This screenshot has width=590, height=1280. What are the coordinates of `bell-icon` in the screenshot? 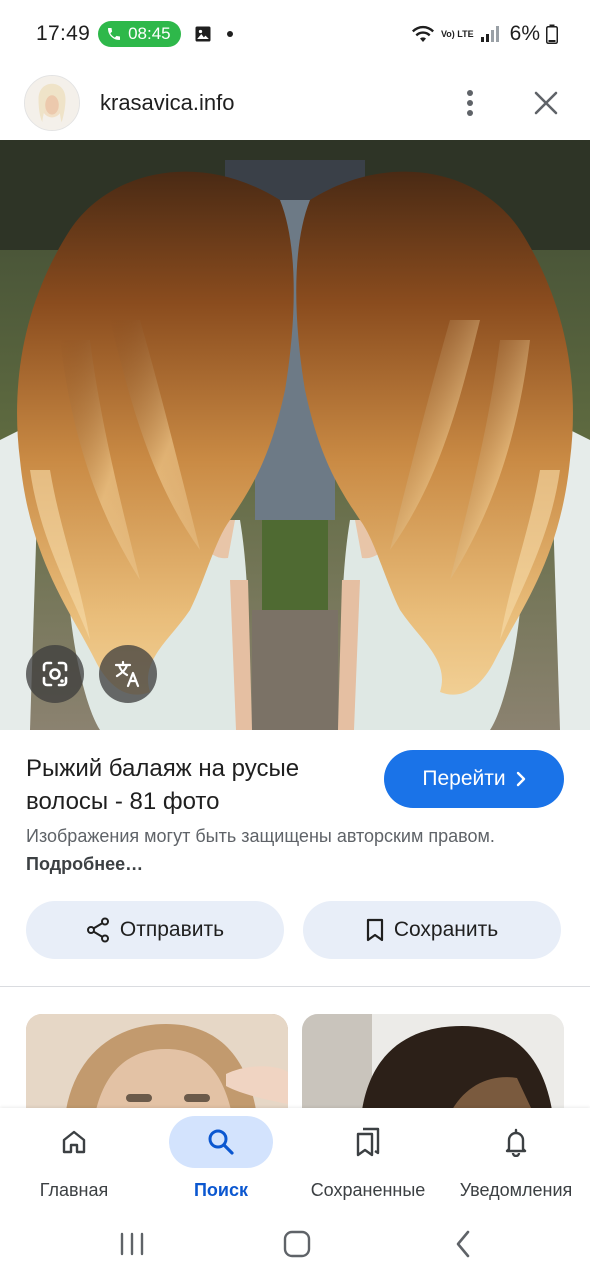 It's located at (516, 1142).